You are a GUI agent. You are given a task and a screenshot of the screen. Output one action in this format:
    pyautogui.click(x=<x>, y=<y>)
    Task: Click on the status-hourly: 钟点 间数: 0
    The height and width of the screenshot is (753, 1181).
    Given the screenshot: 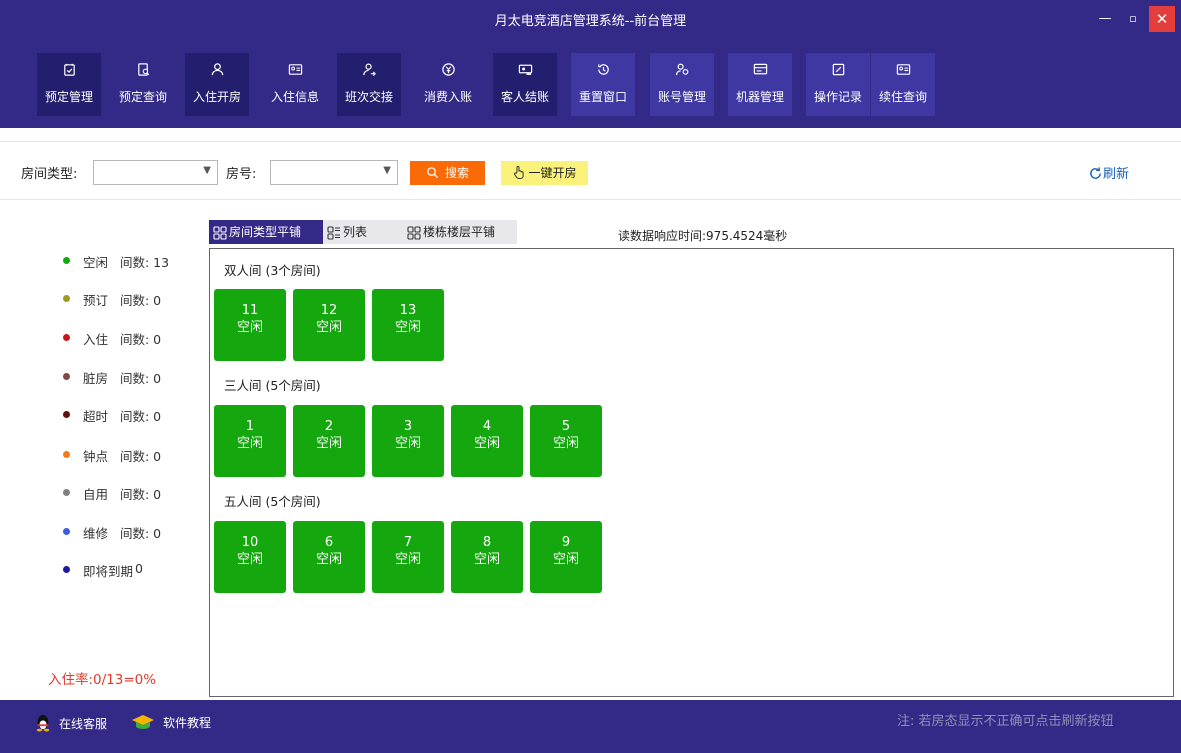 What is the action you would take?
    pyautogui.click(x=135, y=456)
    